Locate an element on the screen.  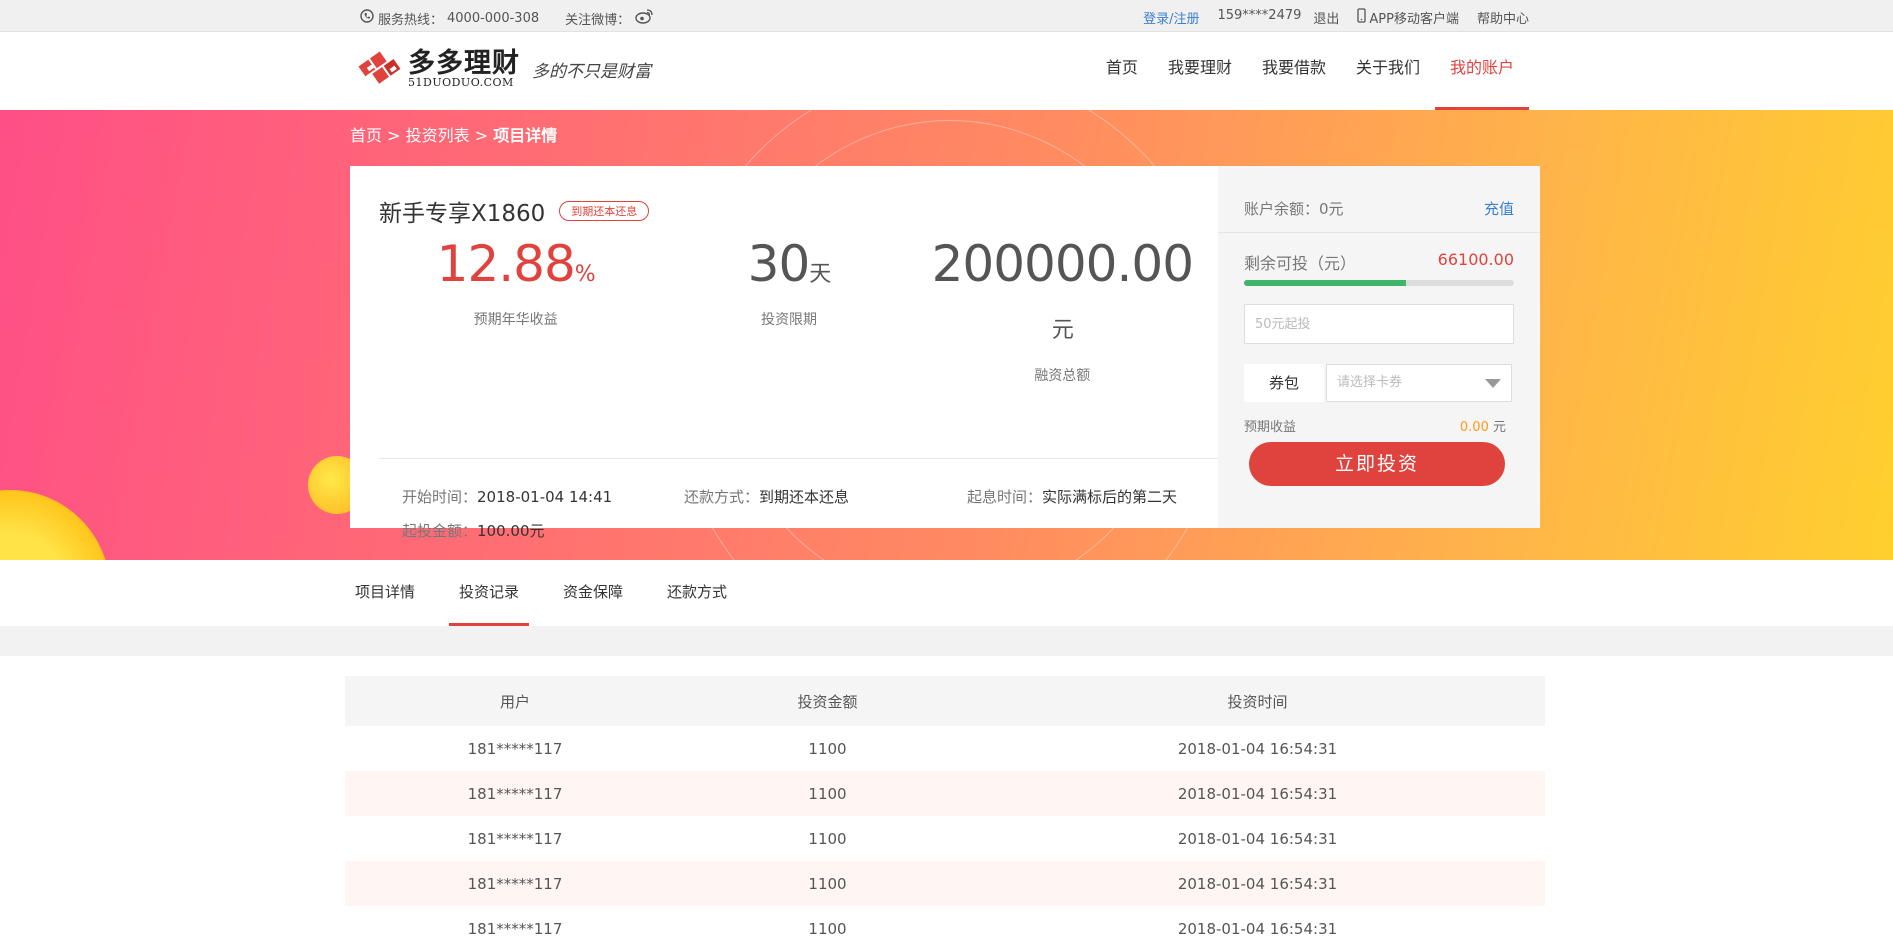
help-center-link: 帮助中心 is located at coordinates (1503, 17).